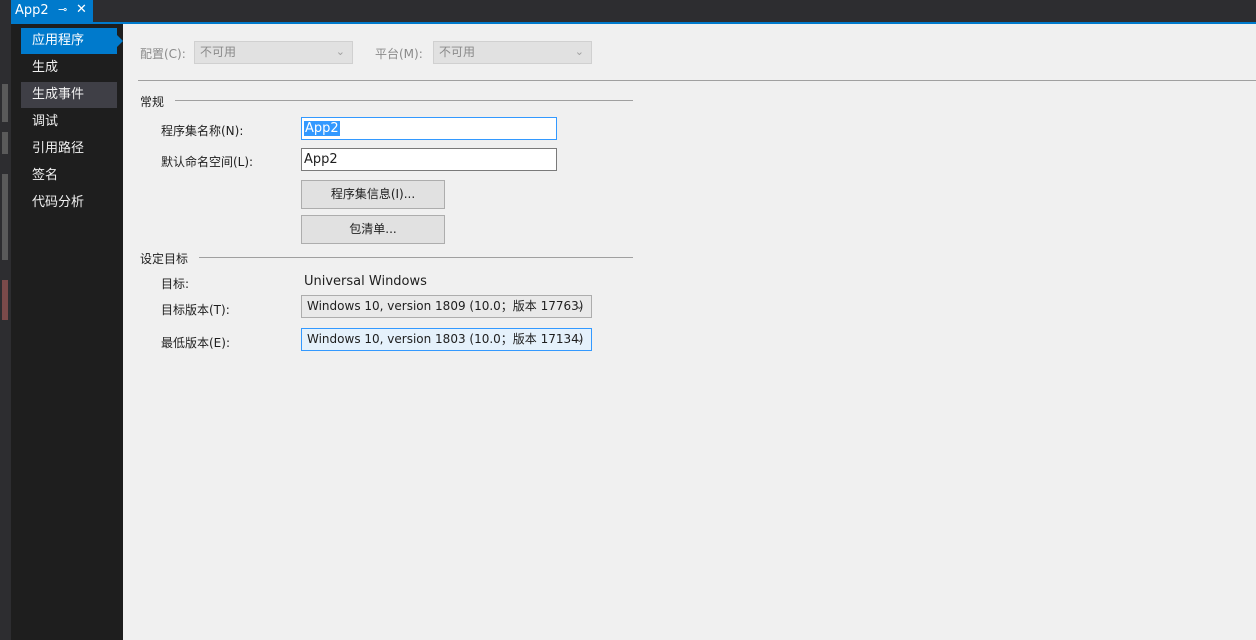 This screenshot has height=640, width=1256. I want to click on target-version-label: 目标版本(T):, so click(195, 310).